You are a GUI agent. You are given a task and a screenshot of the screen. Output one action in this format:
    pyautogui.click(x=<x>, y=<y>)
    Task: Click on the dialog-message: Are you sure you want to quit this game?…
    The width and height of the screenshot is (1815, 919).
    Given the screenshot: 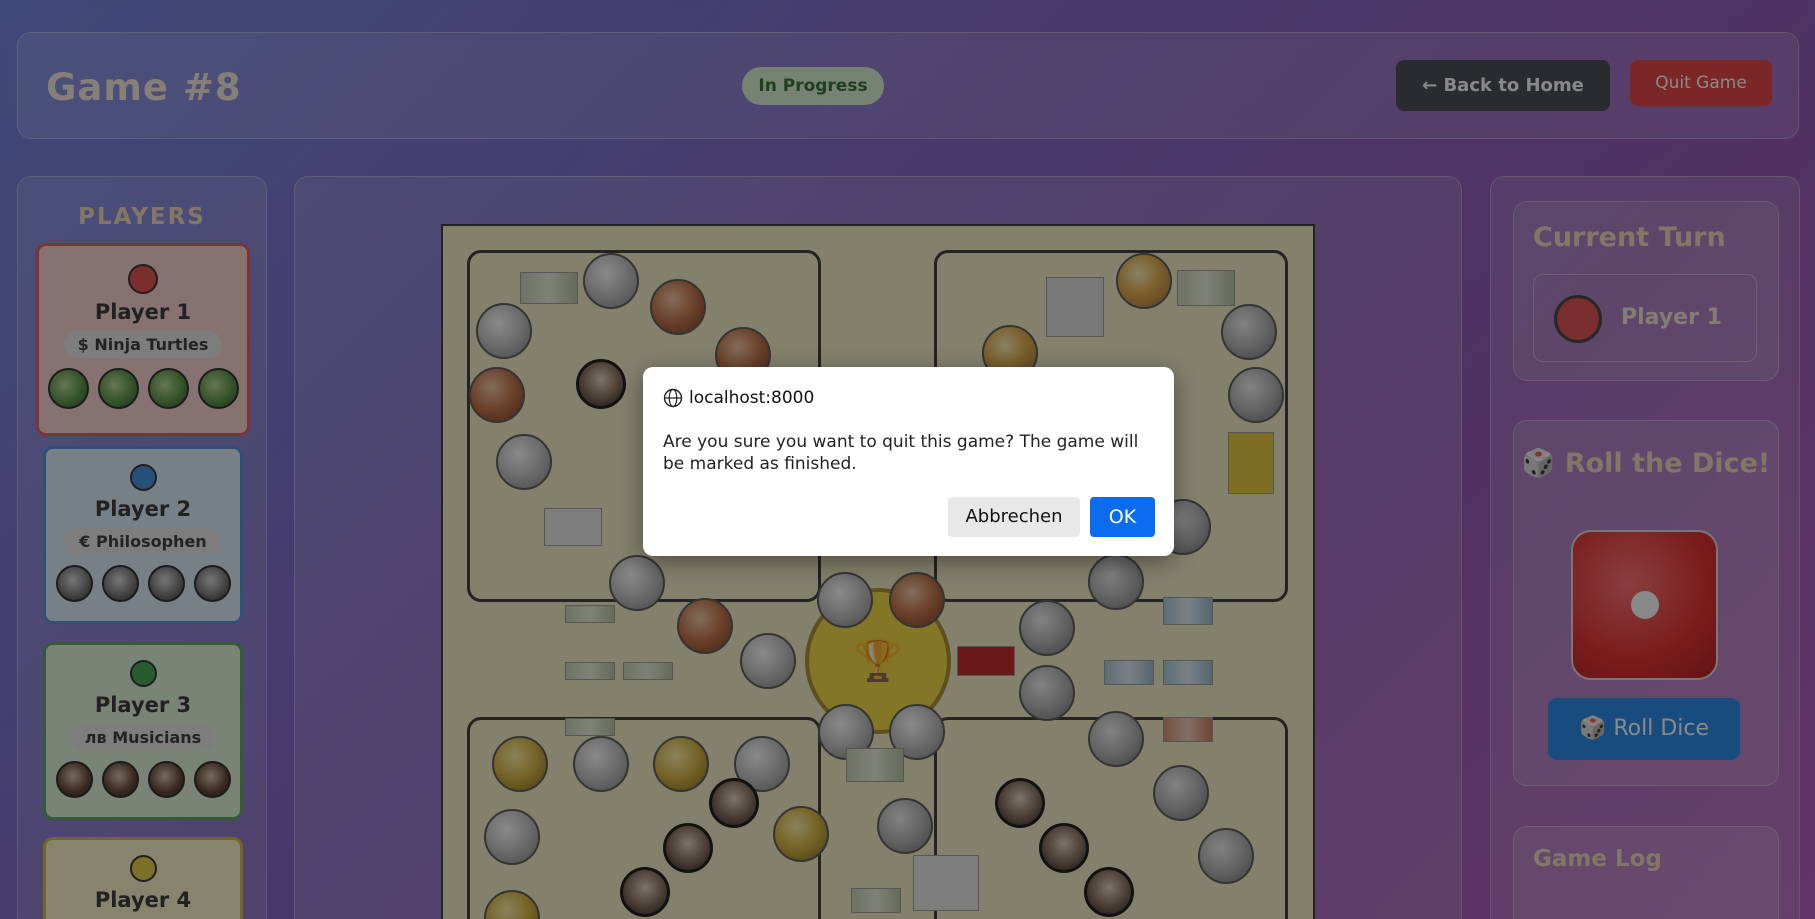 What is the action you would take?
    pyautogui.click(x=901, y=453)
    